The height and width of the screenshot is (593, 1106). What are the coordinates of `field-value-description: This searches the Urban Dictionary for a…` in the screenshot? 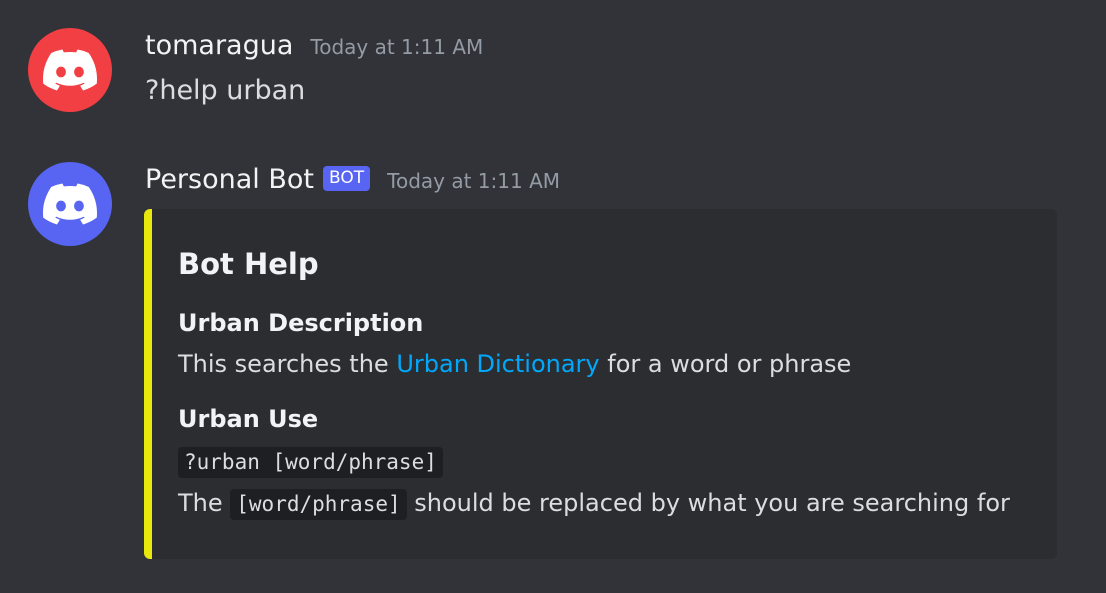 It's located at (514, 364).